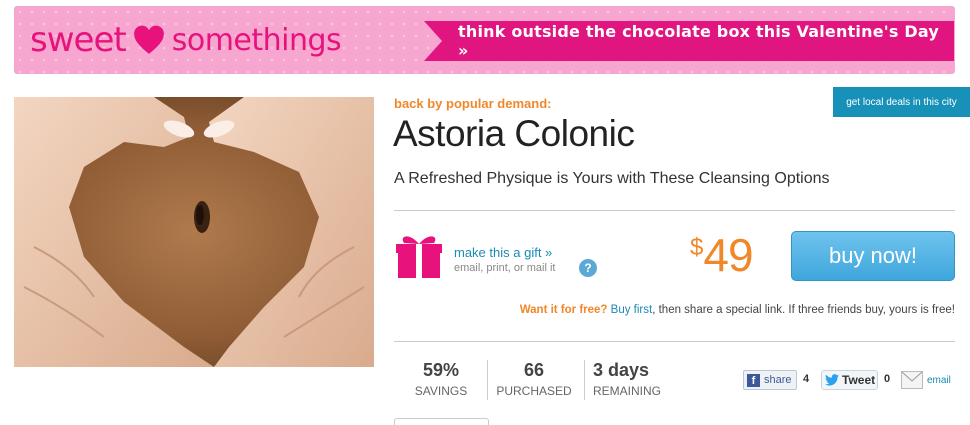 The width and height of the screenshot is (970, 425). I want to click on stat-value: 66, so click(534, 370).